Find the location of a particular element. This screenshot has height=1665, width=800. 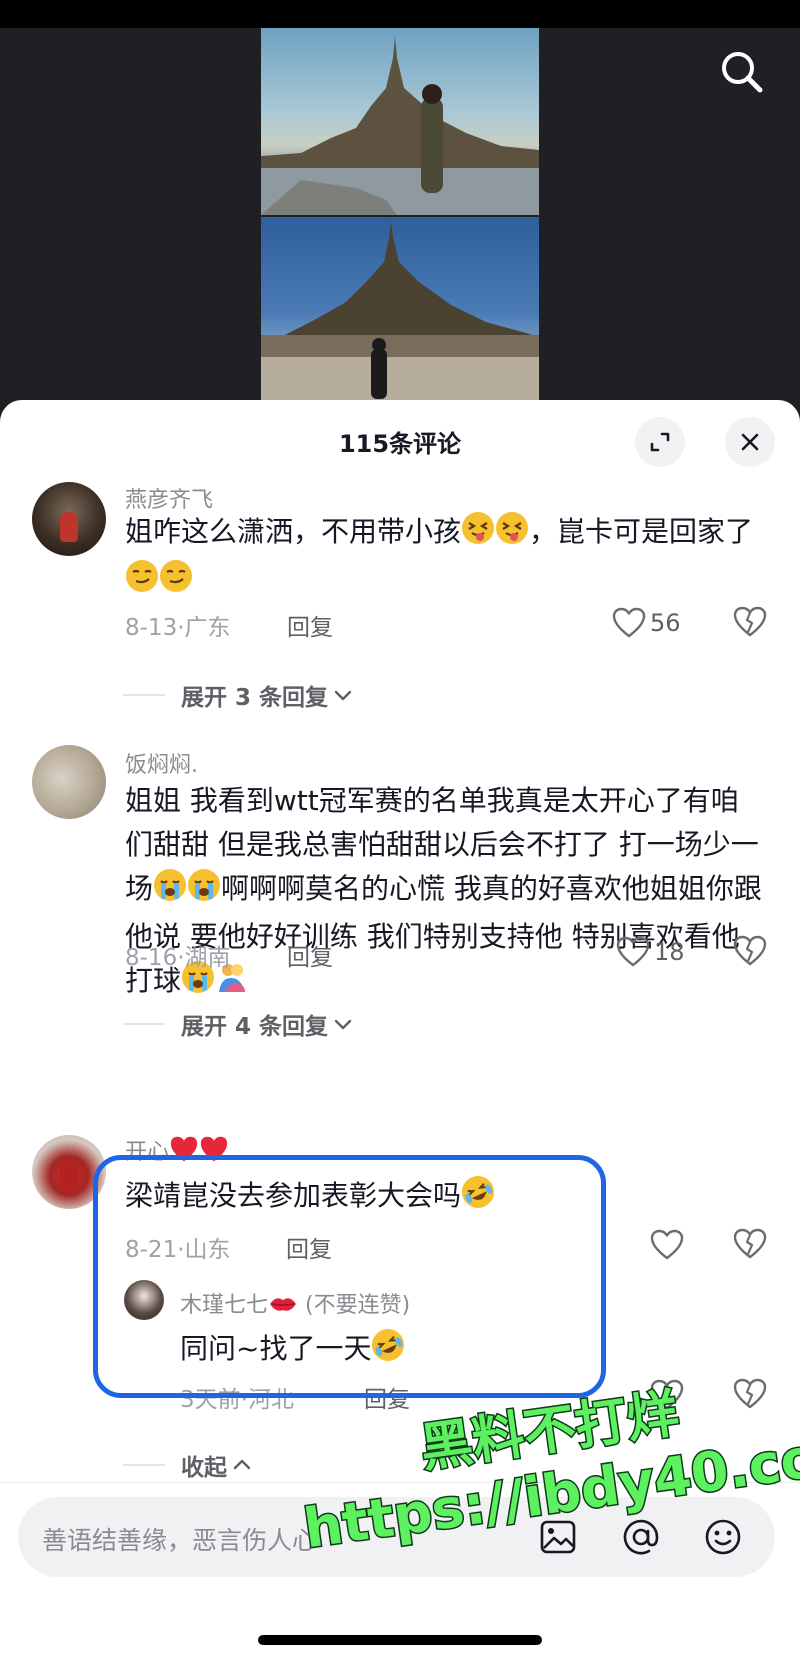

comment-text: 姐咋这么潇洒，不用带小孩 ，崑卡可是回家了 is located at coordinates (445, 558).